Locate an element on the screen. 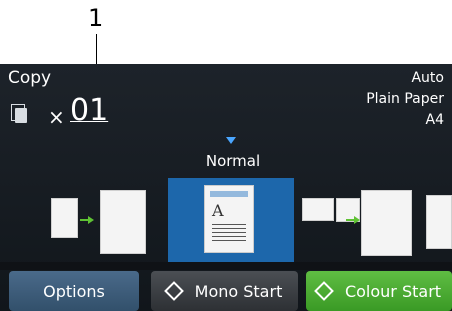 Image resolution: width=452 pixels, height=311 pixels. document-letter-icon: A is located at coordinates (218, 210).